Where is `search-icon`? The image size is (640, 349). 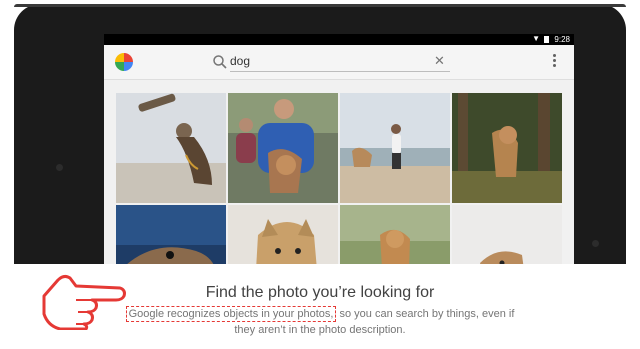
search-icon is located at coordinates (220, 62).